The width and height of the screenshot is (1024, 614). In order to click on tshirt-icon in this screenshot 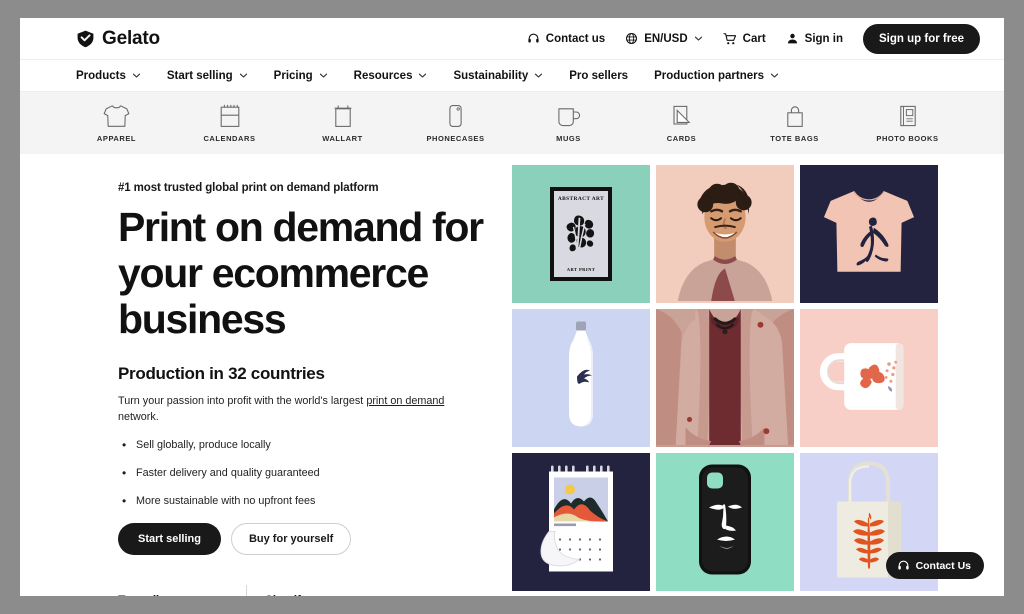, I will do `click(116, 115)`.